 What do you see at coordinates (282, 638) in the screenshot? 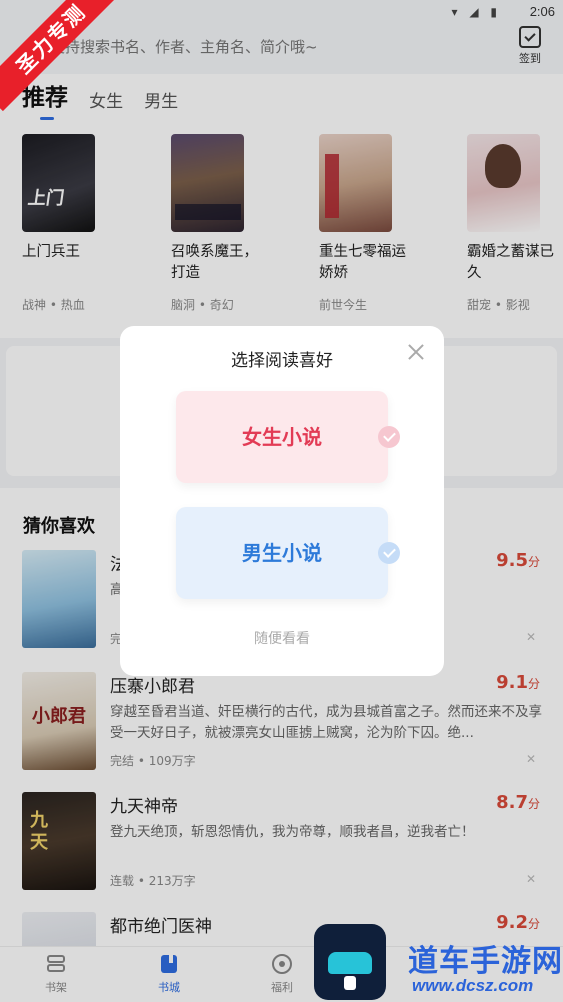
I see `skip-link: 随便看看` at bounding box center [282, 638].